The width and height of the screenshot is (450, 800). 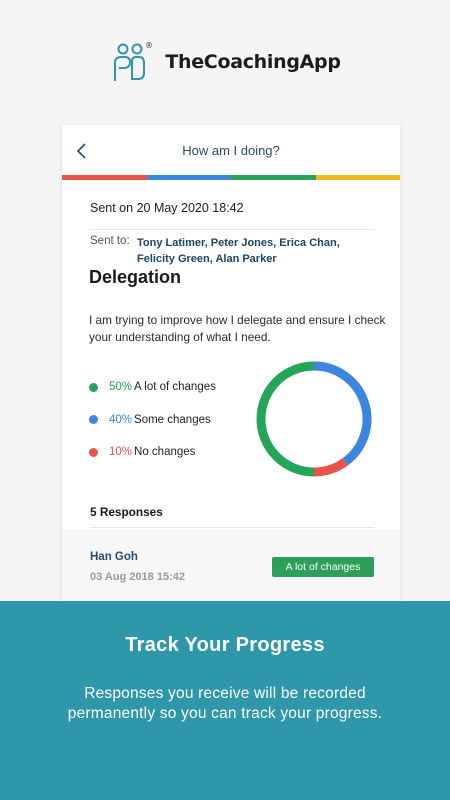 What do you see at coordinates (285, 419) in the screenshot?
I see `donut-slice-a-lot-of-changes` at bounding box center [285, 419].